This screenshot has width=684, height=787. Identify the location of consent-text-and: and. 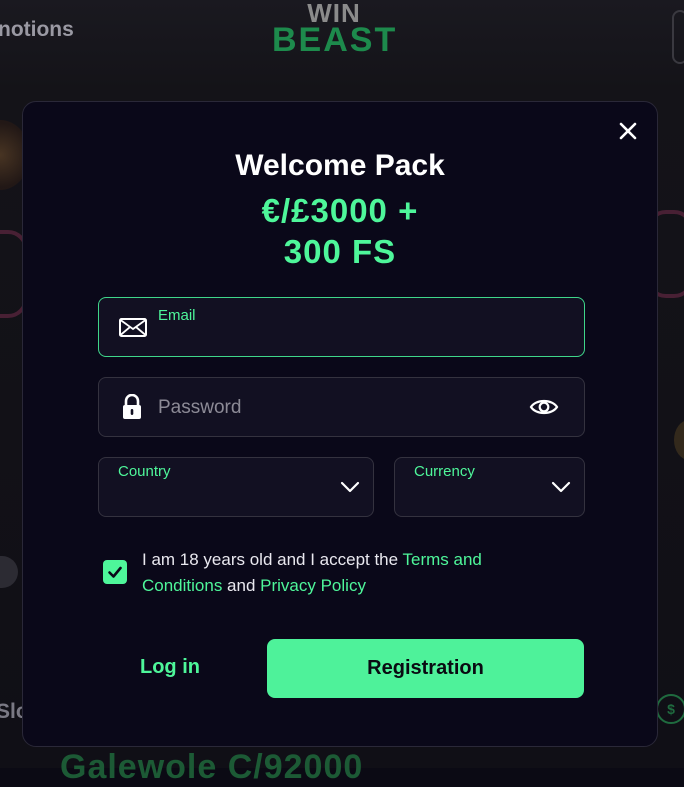
(241, 585).